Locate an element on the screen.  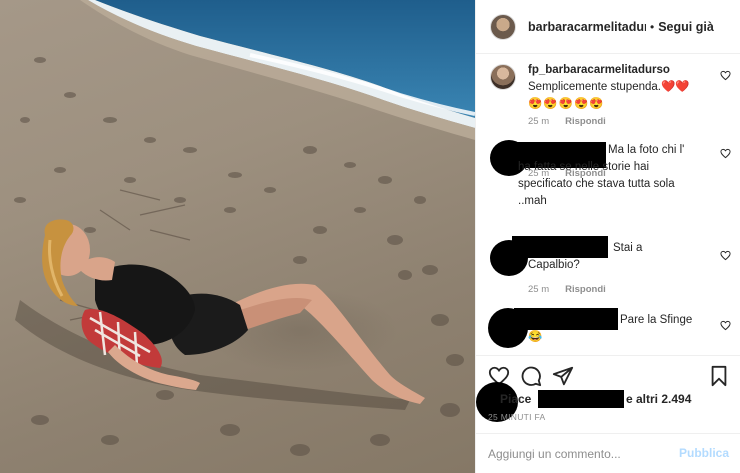
profile-avatar is located at coordinates (503, 26).